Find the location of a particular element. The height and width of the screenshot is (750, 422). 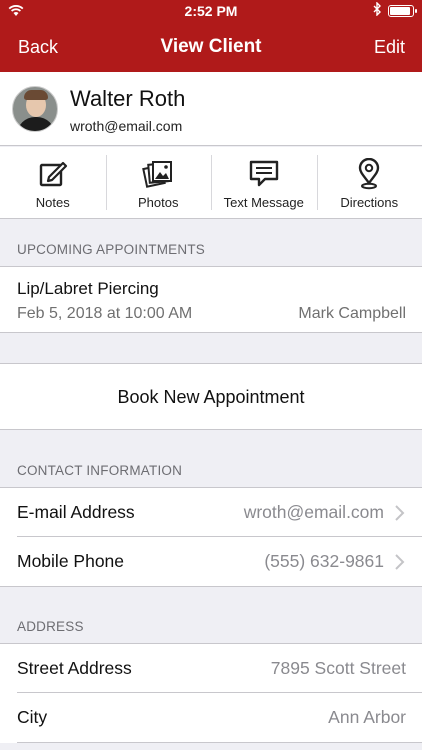

text-message-button: Text Message is located at coordinates (264, 182).